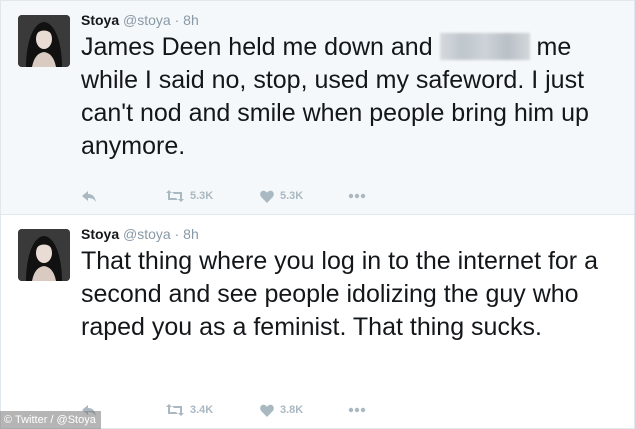 The image size is (635, 429). What do you see at coordinates (484, 46) in the screenshot?
I see `redacted-word` at bounding box center [484, 46].